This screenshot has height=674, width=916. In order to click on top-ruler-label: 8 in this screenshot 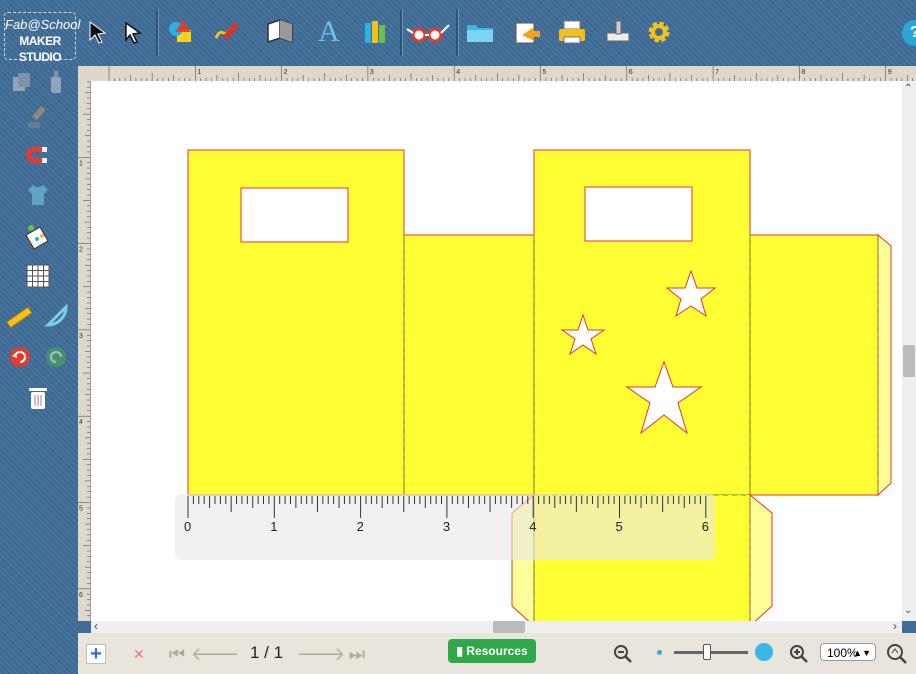, I will do `click(803, 72)`.